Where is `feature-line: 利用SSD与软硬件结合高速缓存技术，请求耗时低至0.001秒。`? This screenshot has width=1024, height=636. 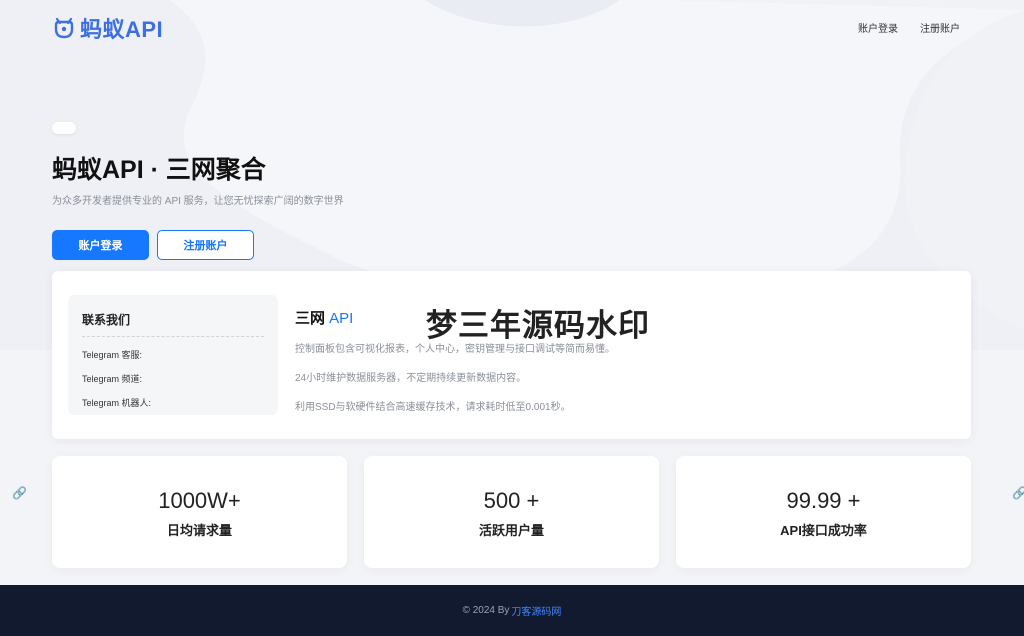 feature-line: 利用SSD与软硬件结合高速缓存技术，请求耗时低至0.001秒。 is located at coordinates (433, 407).